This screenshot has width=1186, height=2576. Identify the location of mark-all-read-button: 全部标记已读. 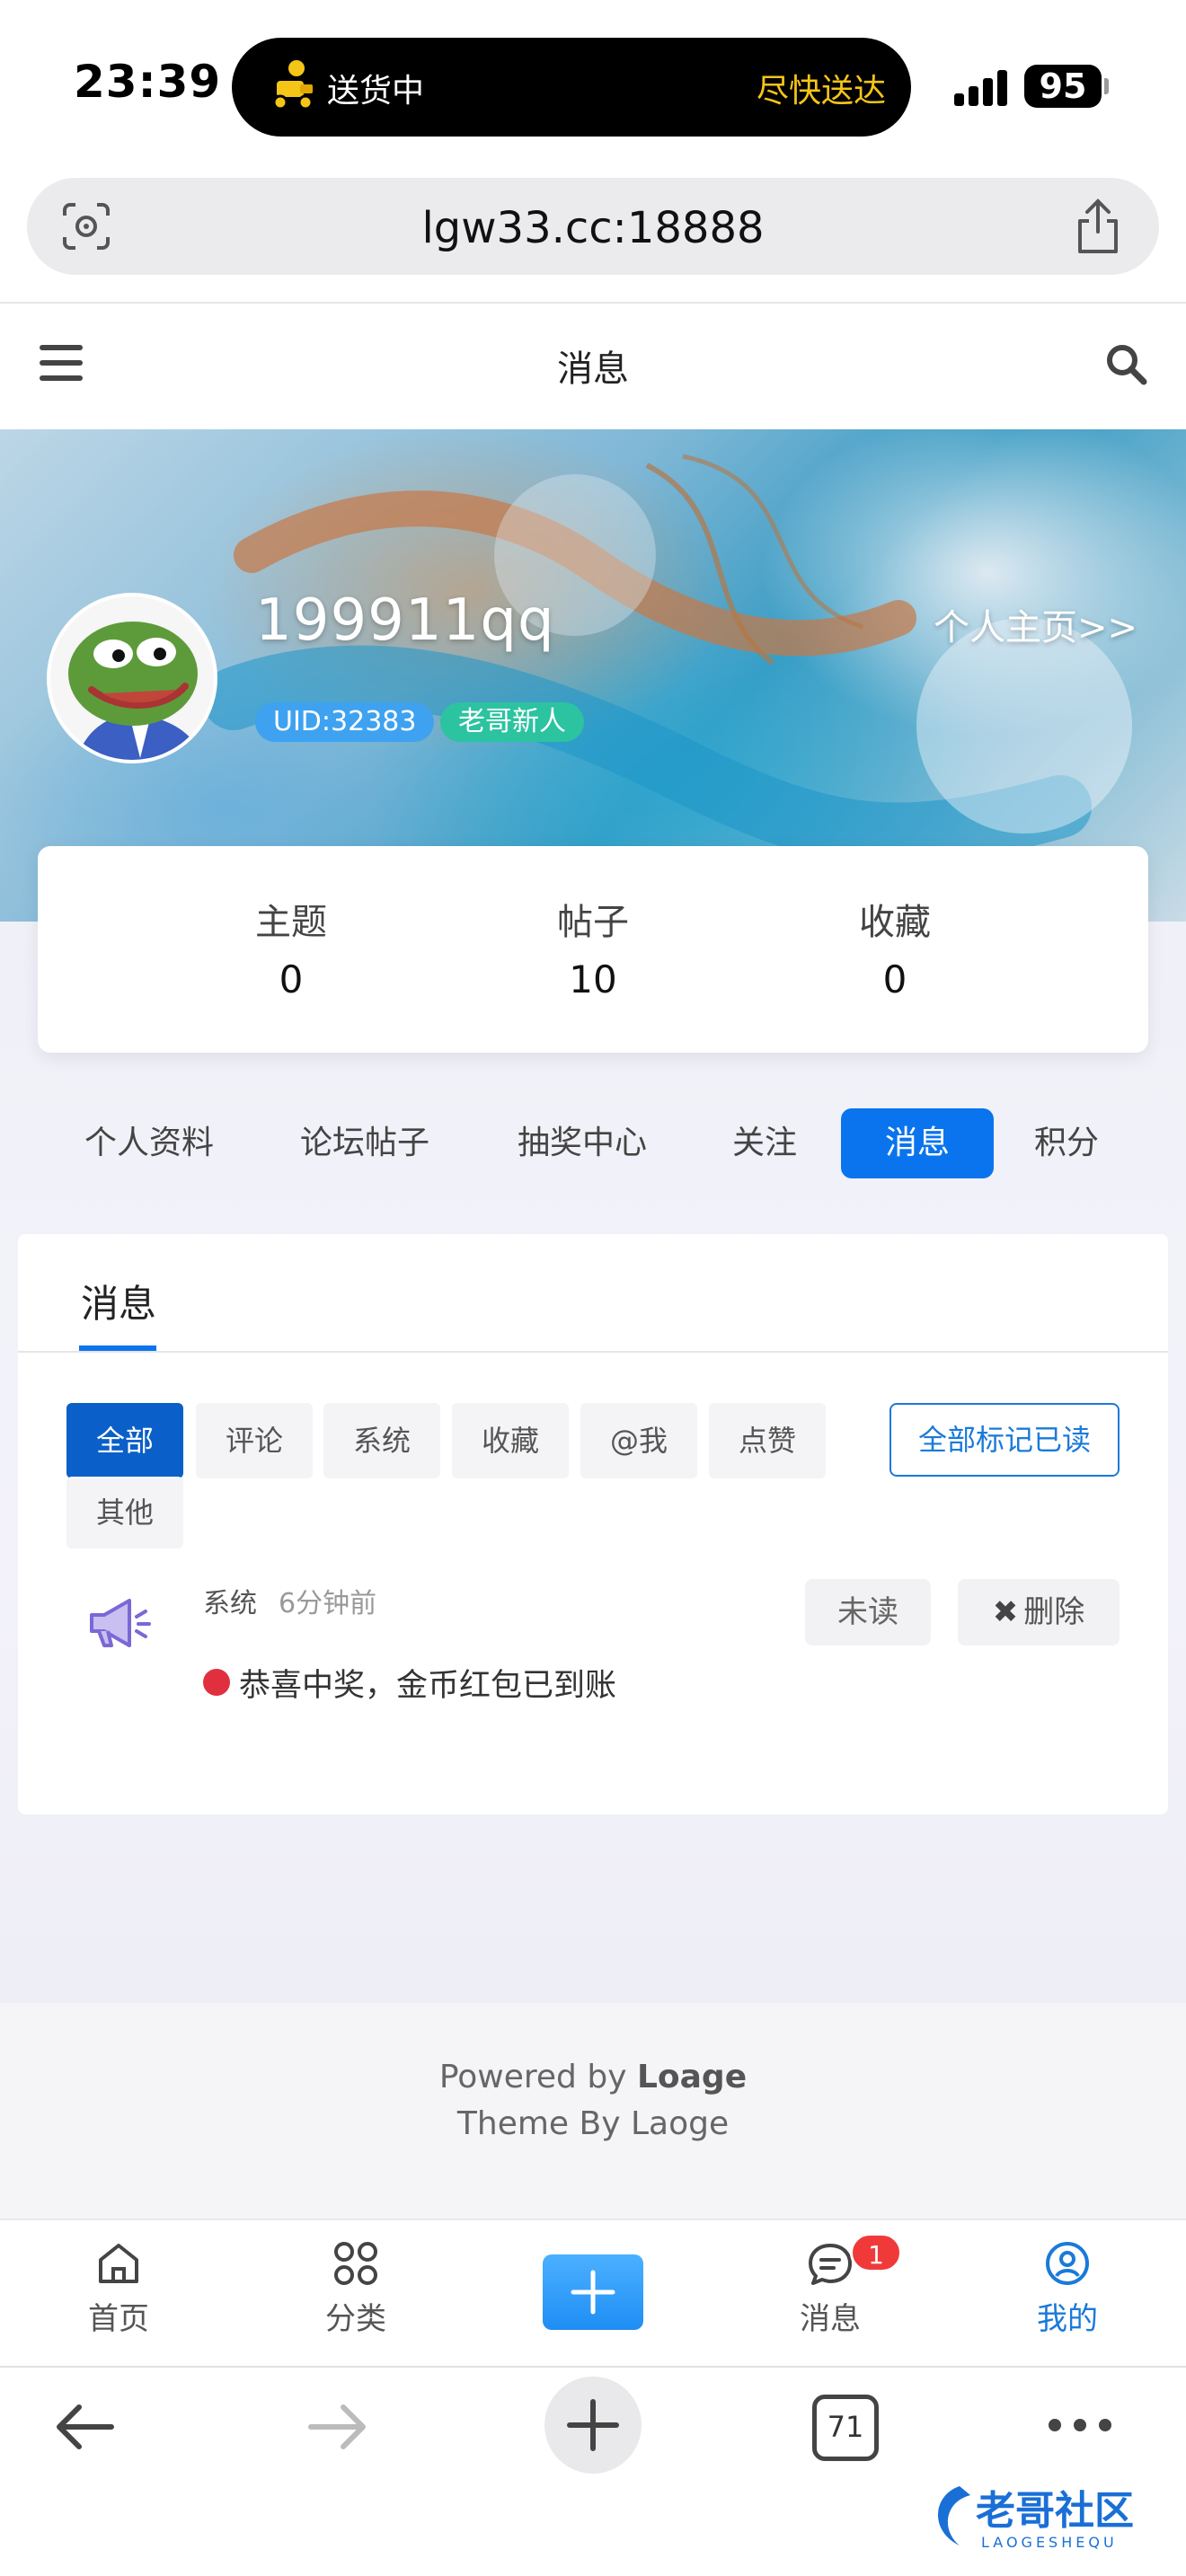
(1005, 1440).